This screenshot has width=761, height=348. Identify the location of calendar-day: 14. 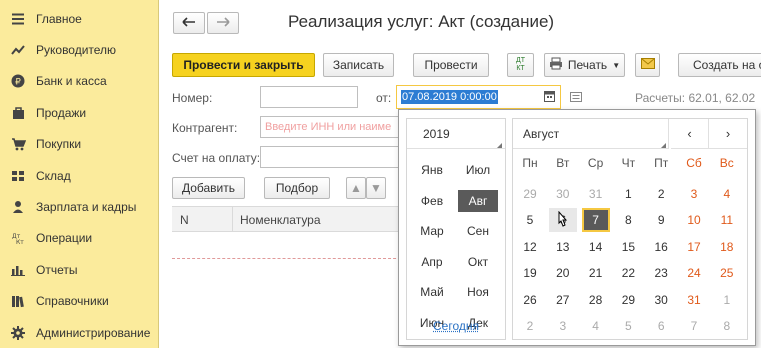
(596, 247).